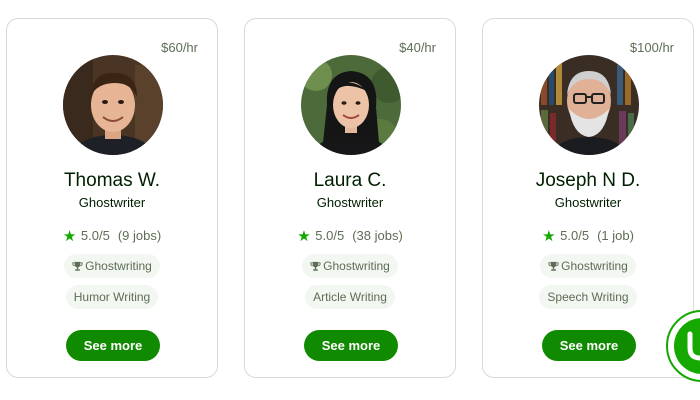  Describe the element at coordinates (377, 235) in the screenshot. I see `jobs-count: (38 jobs)` at that location.